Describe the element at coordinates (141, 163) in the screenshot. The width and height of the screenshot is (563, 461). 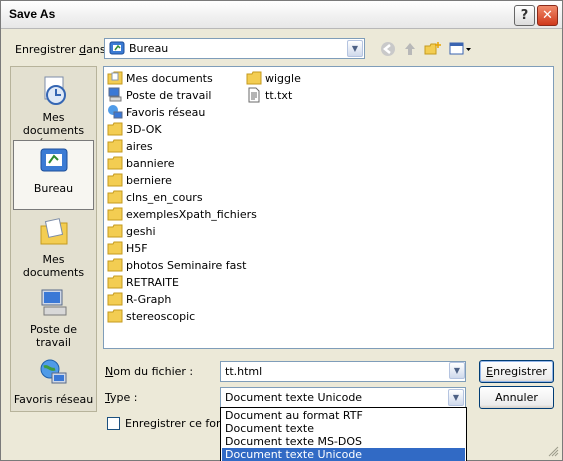
I see `list-item: banniere` at that location.